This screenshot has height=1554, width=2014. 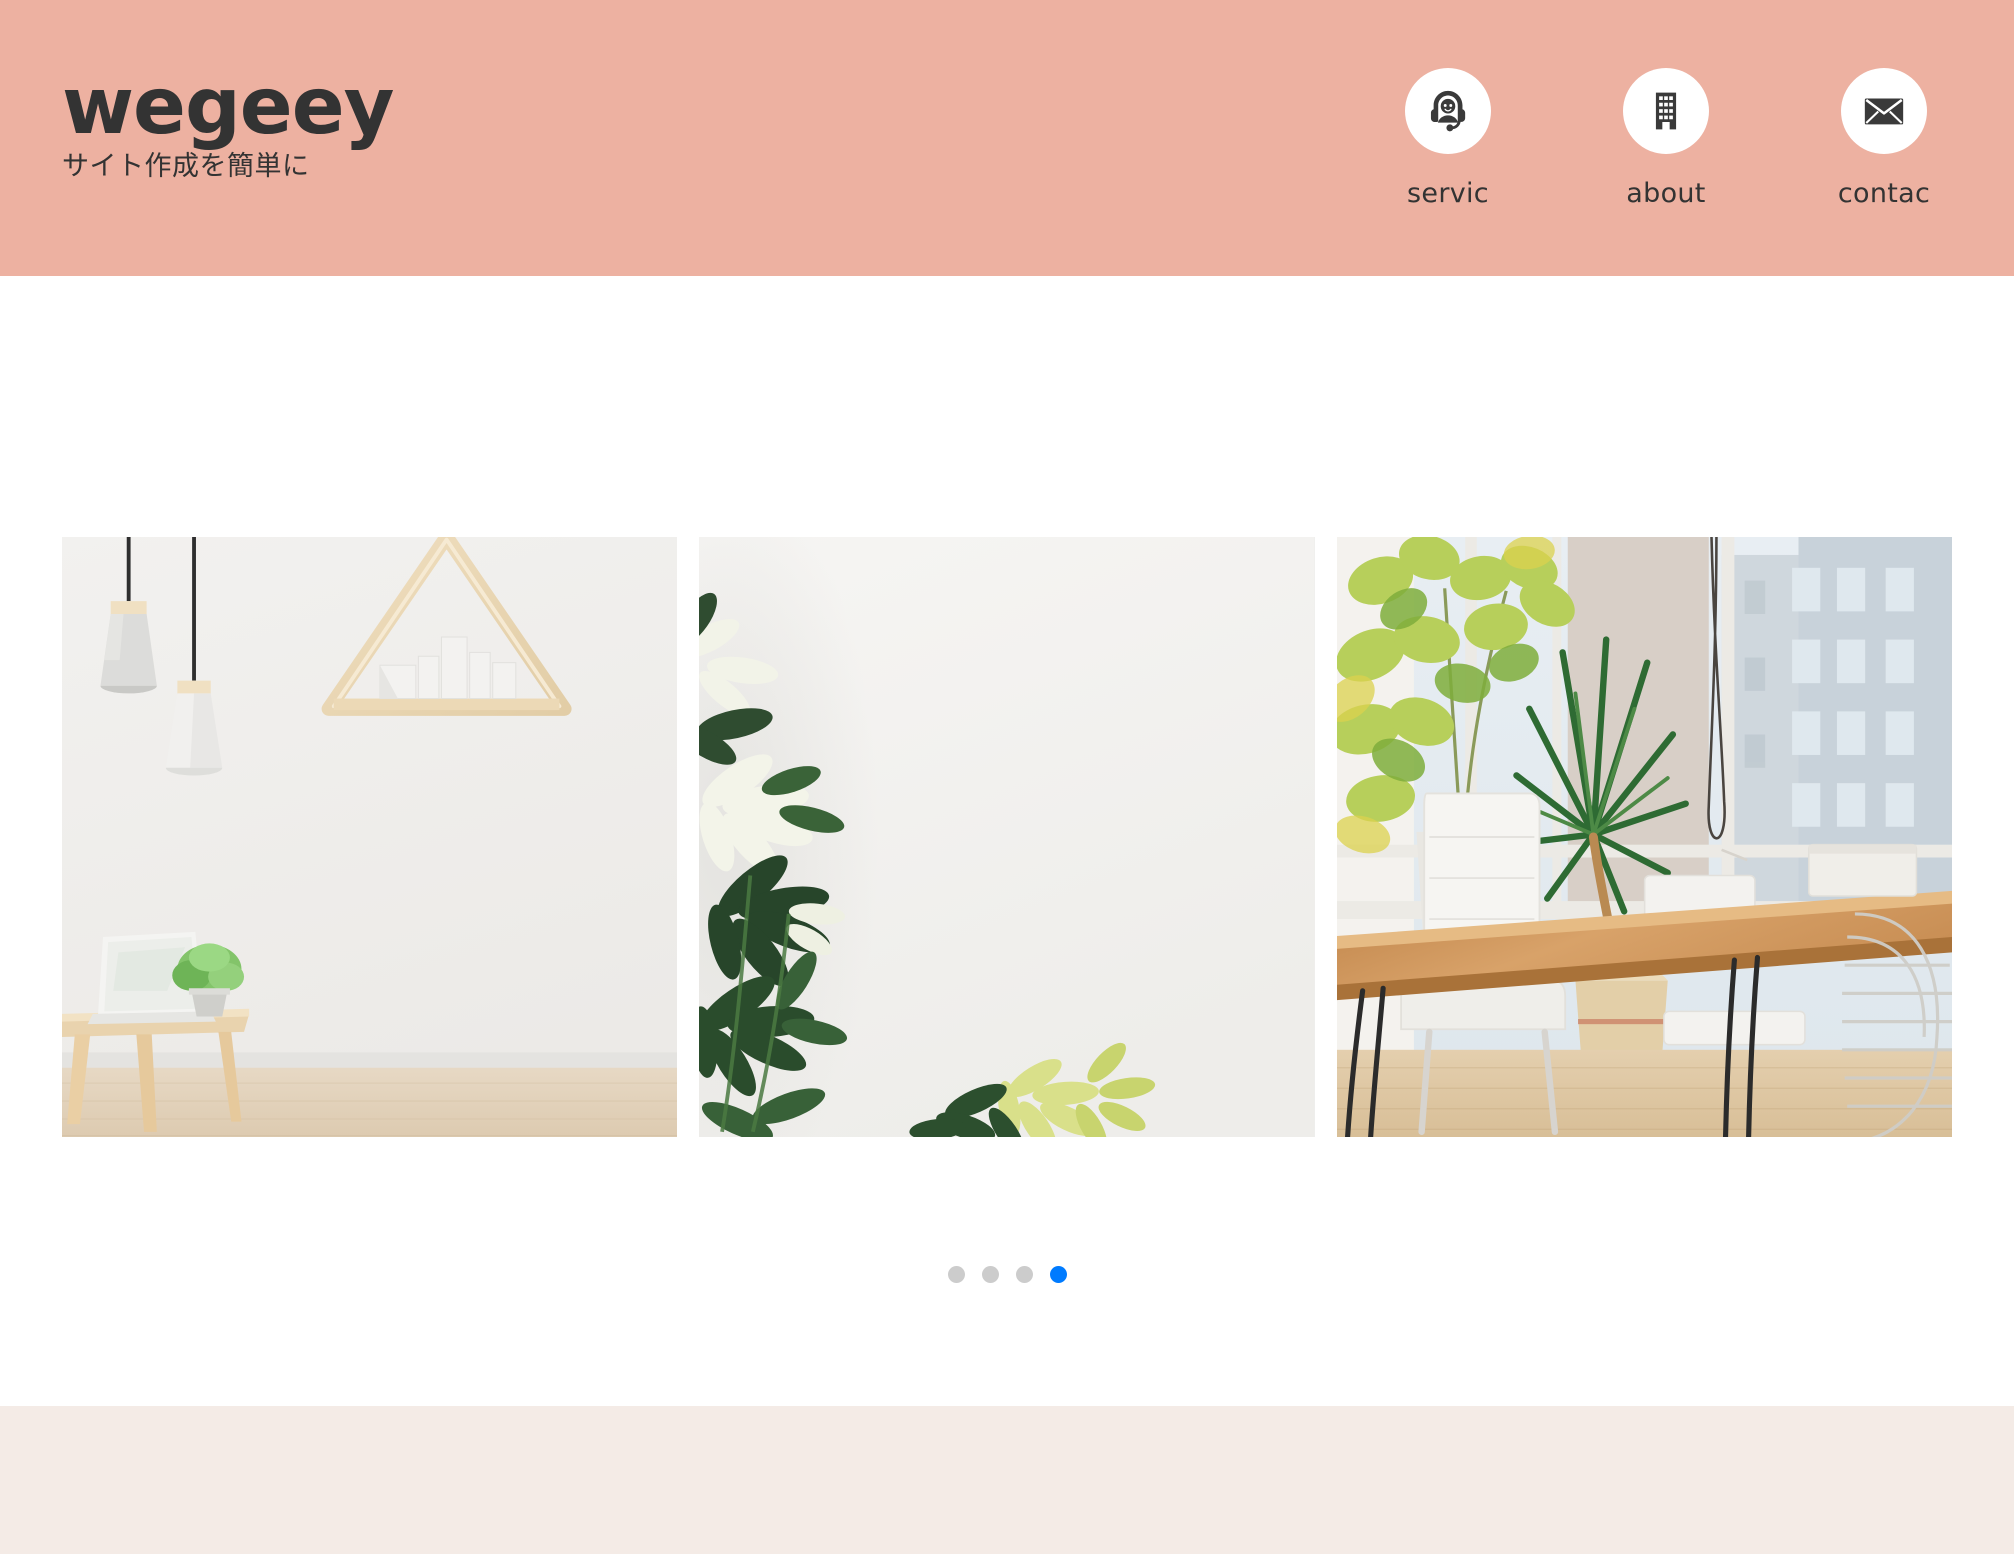 I want to click on nav-item-contac: contac, so click(x=1884, y=138).